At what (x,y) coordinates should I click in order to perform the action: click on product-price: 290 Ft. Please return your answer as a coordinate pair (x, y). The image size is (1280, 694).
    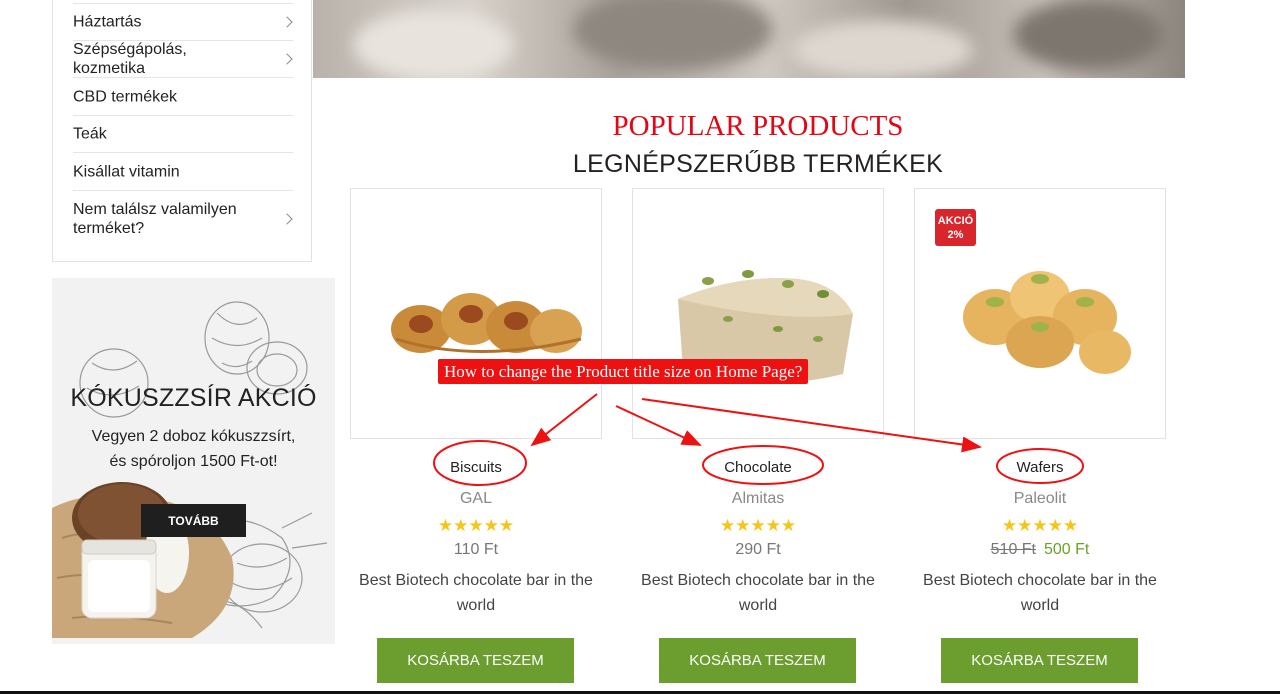
    Looking at the image, I should click on (758, 550).